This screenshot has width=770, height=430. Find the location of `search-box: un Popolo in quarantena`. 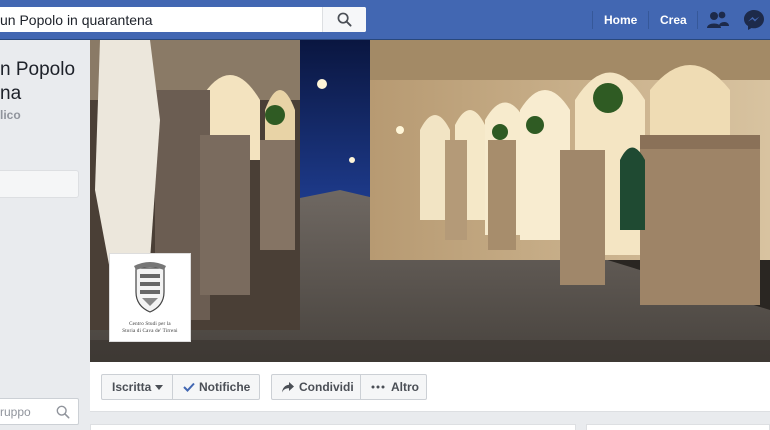

search-box: un Popolo in quarantena is located at coordinates (183, 19).